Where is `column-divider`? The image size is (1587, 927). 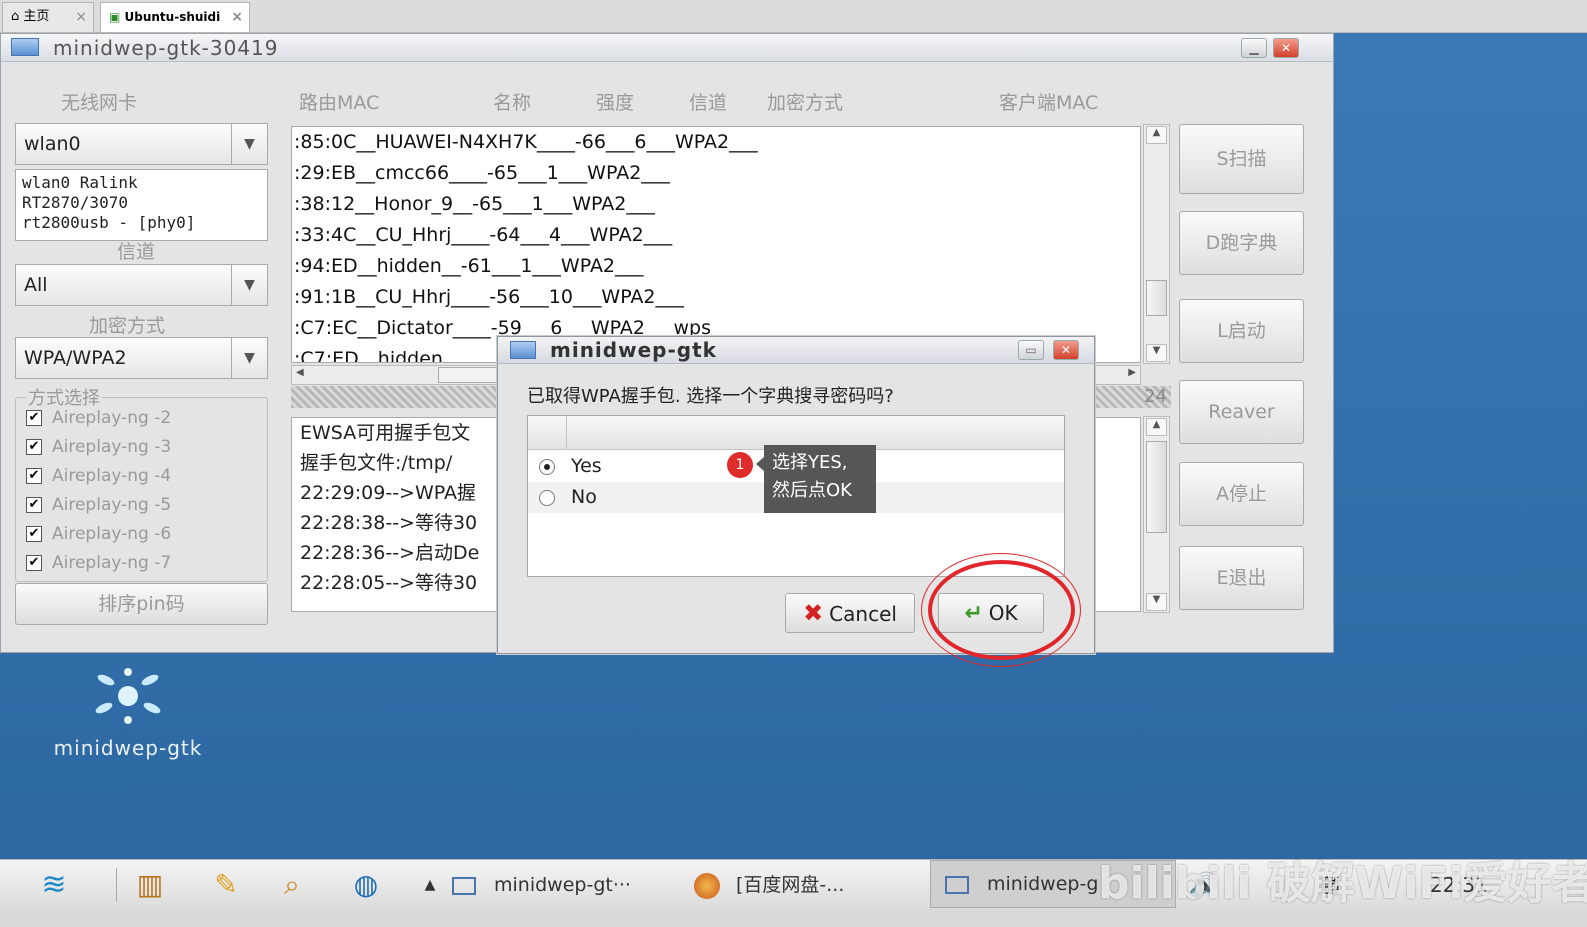 column-divider is located at coordinates (566, 432).